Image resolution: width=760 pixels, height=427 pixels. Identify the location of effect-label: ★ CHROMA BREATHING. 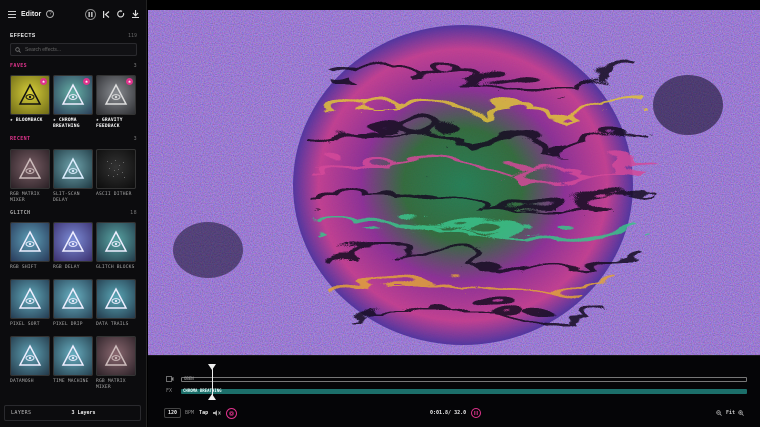
(66, 123).